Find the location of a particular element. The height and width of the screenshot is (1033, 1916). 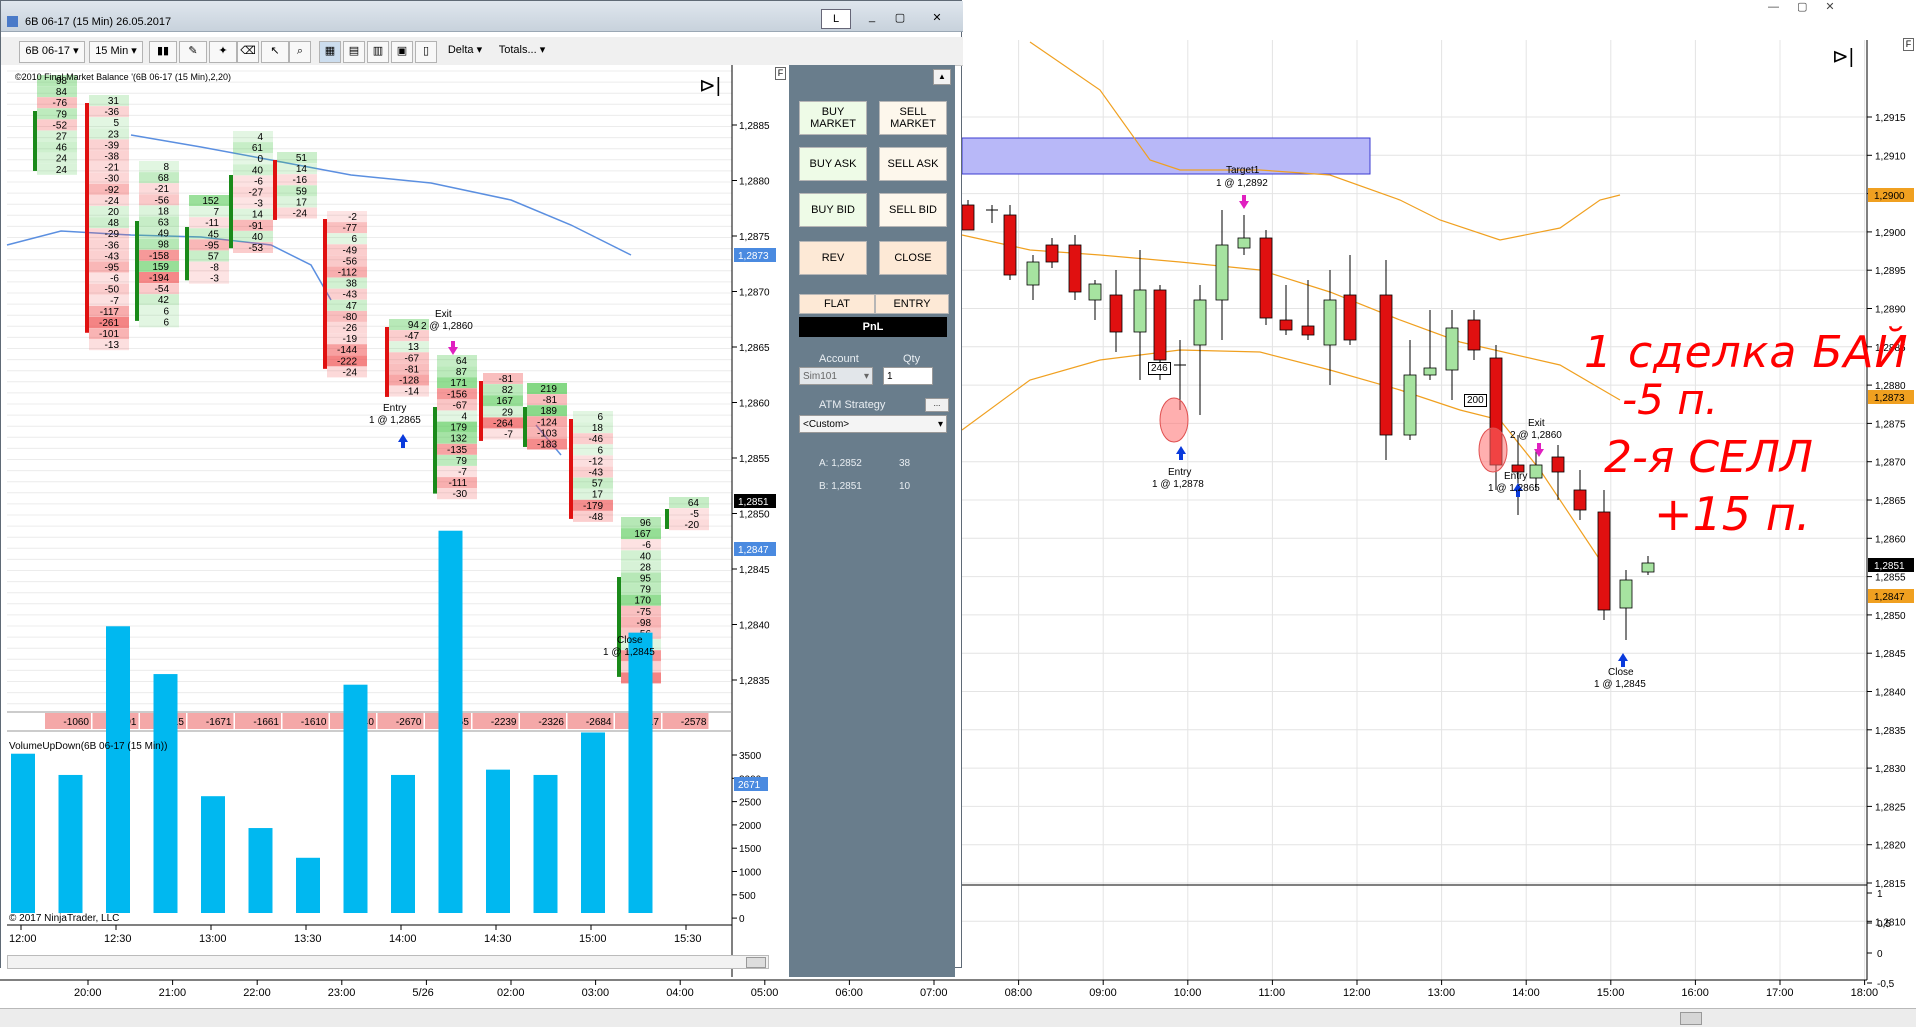

pointer-icon: ↖ is located at coordinates (275, 52).